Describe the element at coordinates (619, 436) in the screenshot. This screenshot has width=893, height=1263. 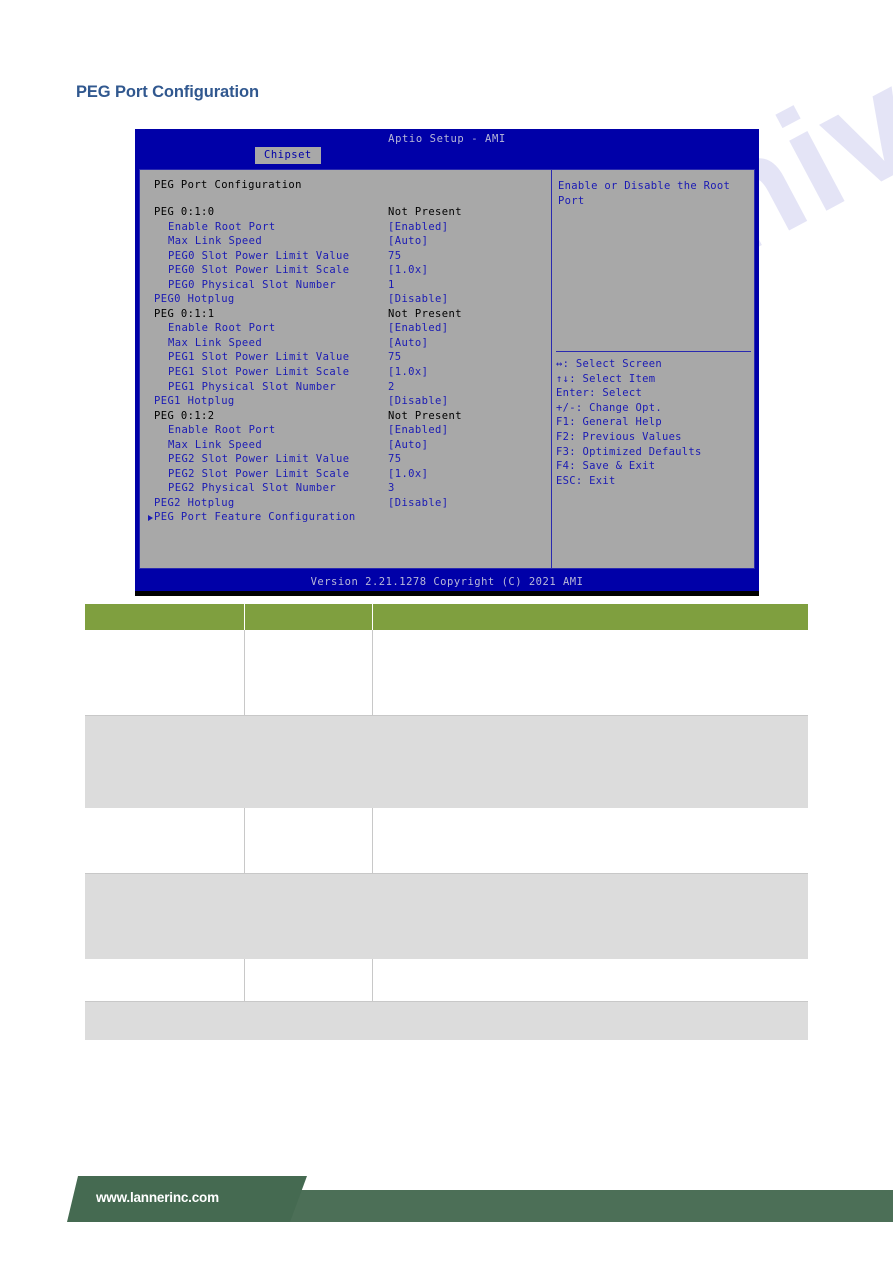
I see `help-key-item: F2: Previous Values` at that location.